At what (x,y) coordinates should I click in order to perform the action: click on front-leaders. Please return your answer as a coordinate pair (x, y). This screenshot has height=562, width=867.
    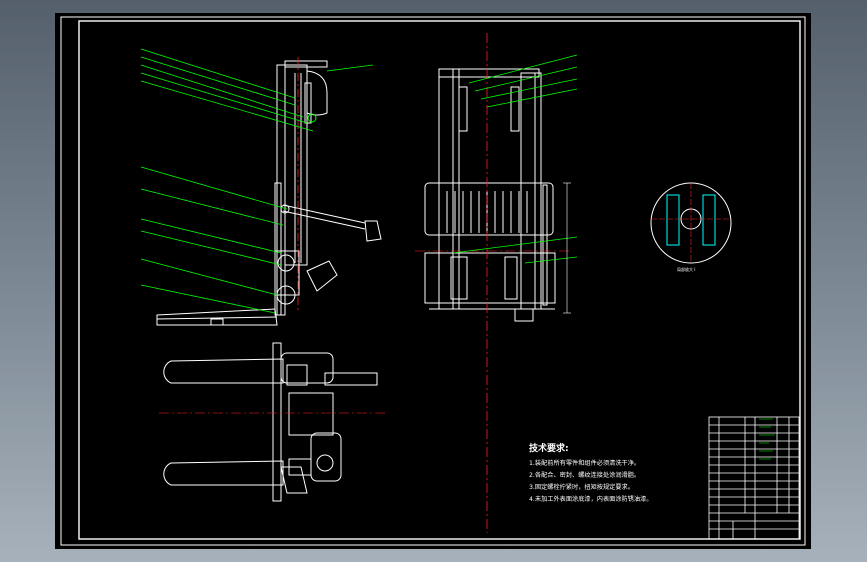
    Looking at the image, I should click on (515, 159).